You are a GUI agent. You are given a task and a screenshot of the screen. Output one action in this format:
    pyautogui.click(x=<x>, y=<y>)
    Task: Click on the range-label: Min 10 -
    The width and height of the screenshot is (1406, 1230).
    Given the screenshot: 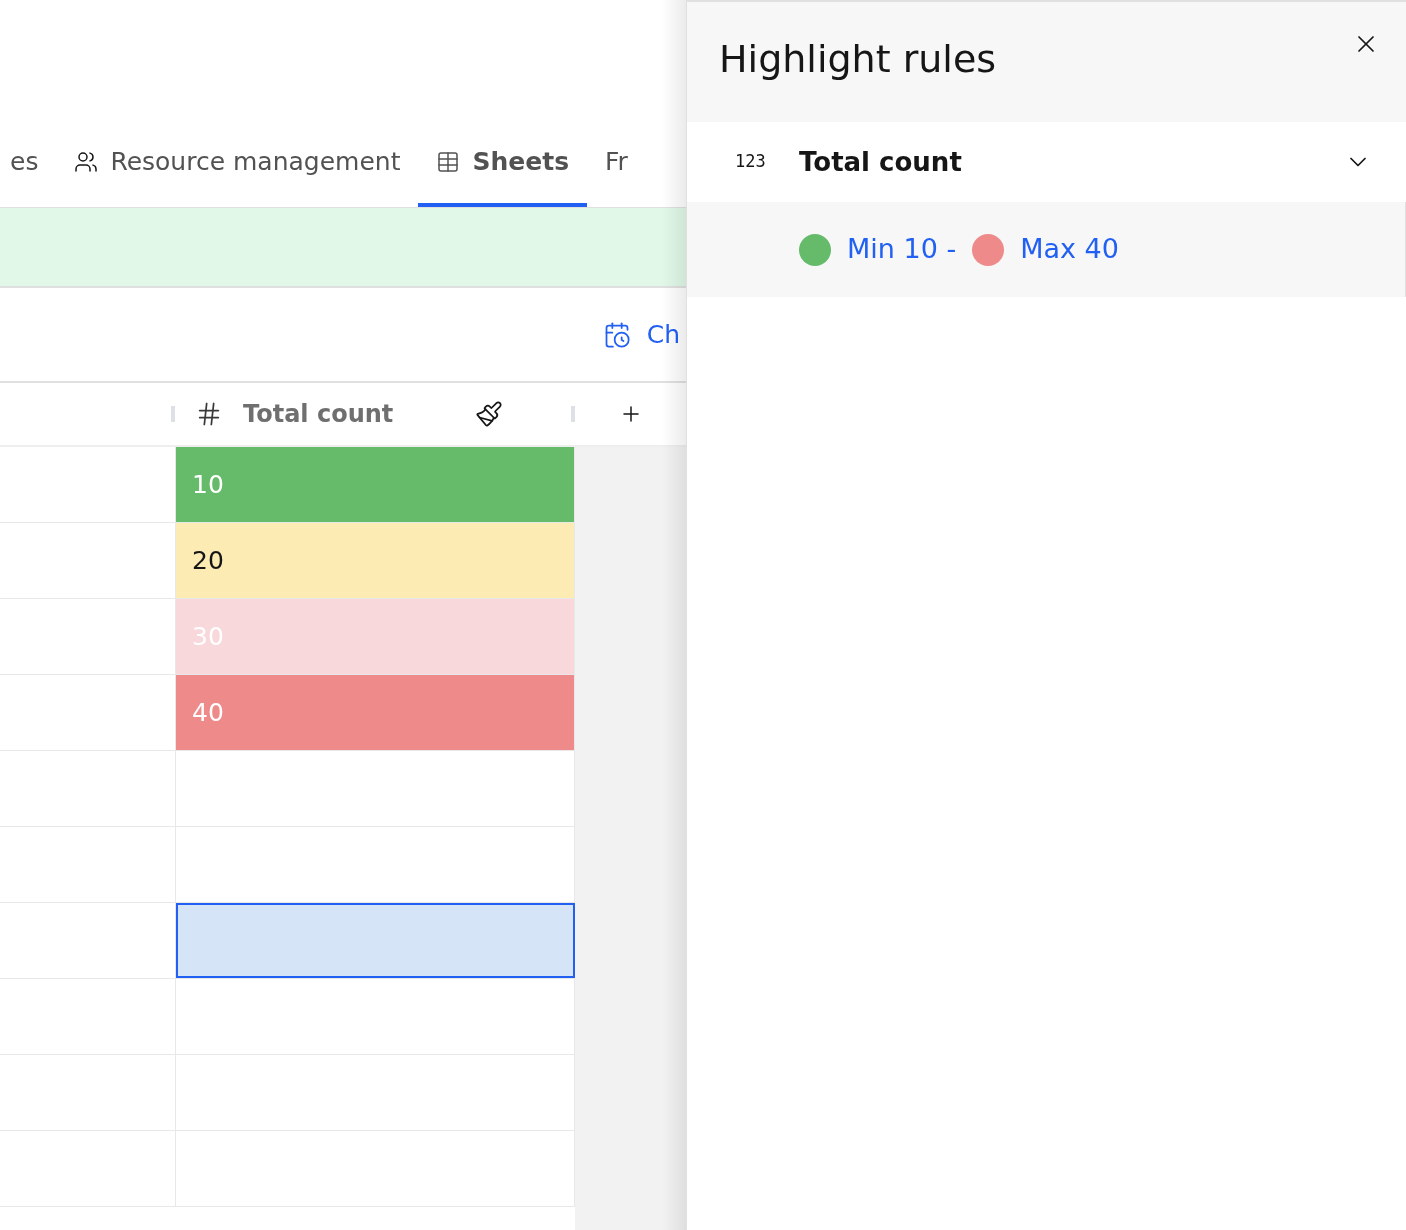 What is the action you would take?
    pyautogui.click(x=902, y=249)
    